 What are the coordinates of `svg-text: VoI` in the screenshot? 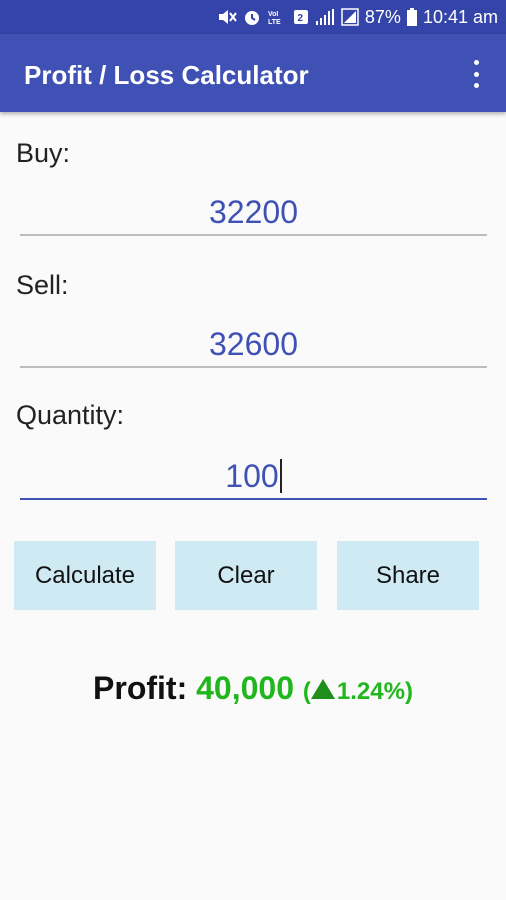 It's located at (273, 14).